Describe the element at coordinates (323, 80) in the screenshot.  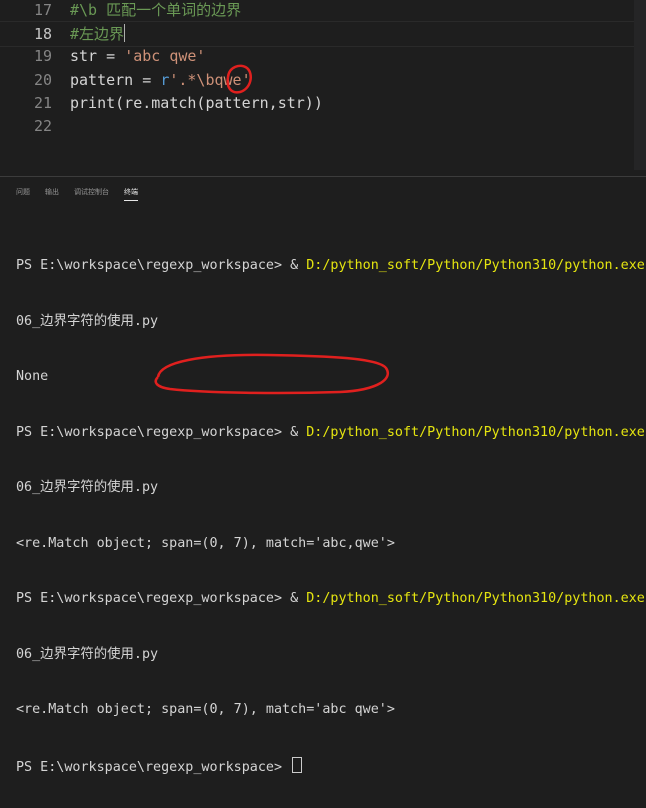
I see `code-line: 20 pattern = r'.*\bqwe'` at that location.